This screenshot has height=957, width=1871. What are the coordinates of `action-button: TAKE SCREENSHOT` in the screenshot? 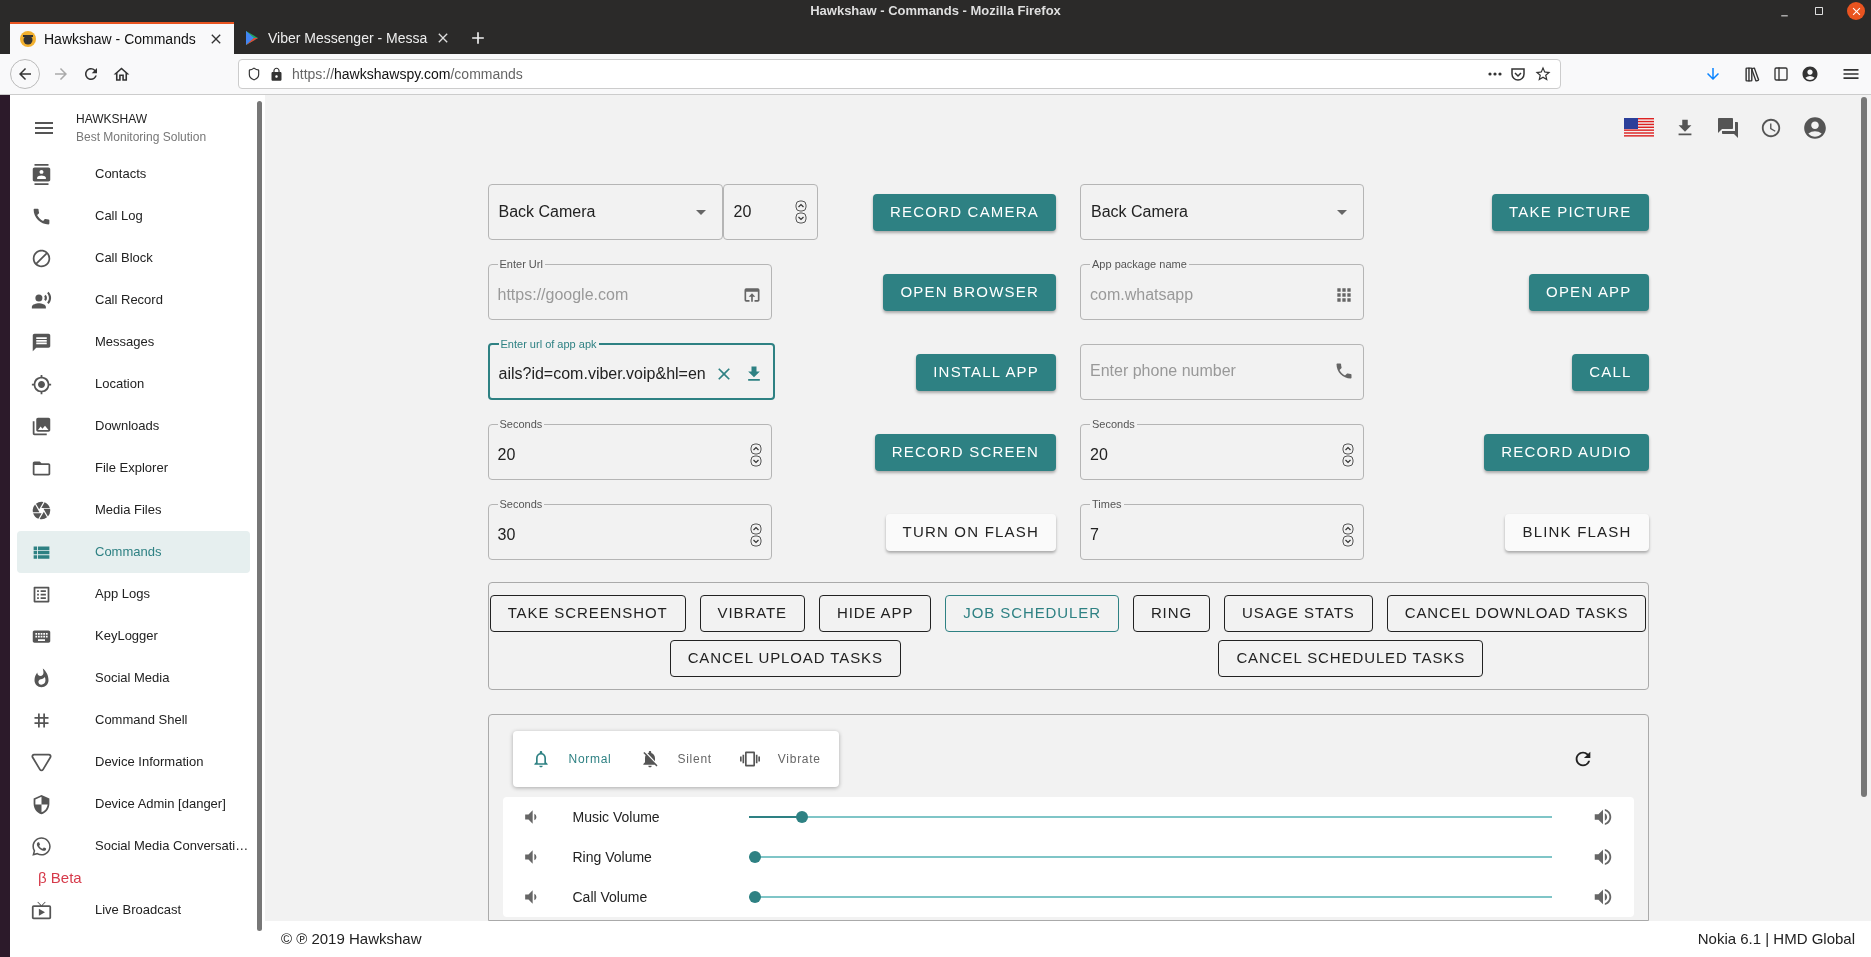 It's located at (587, 613).